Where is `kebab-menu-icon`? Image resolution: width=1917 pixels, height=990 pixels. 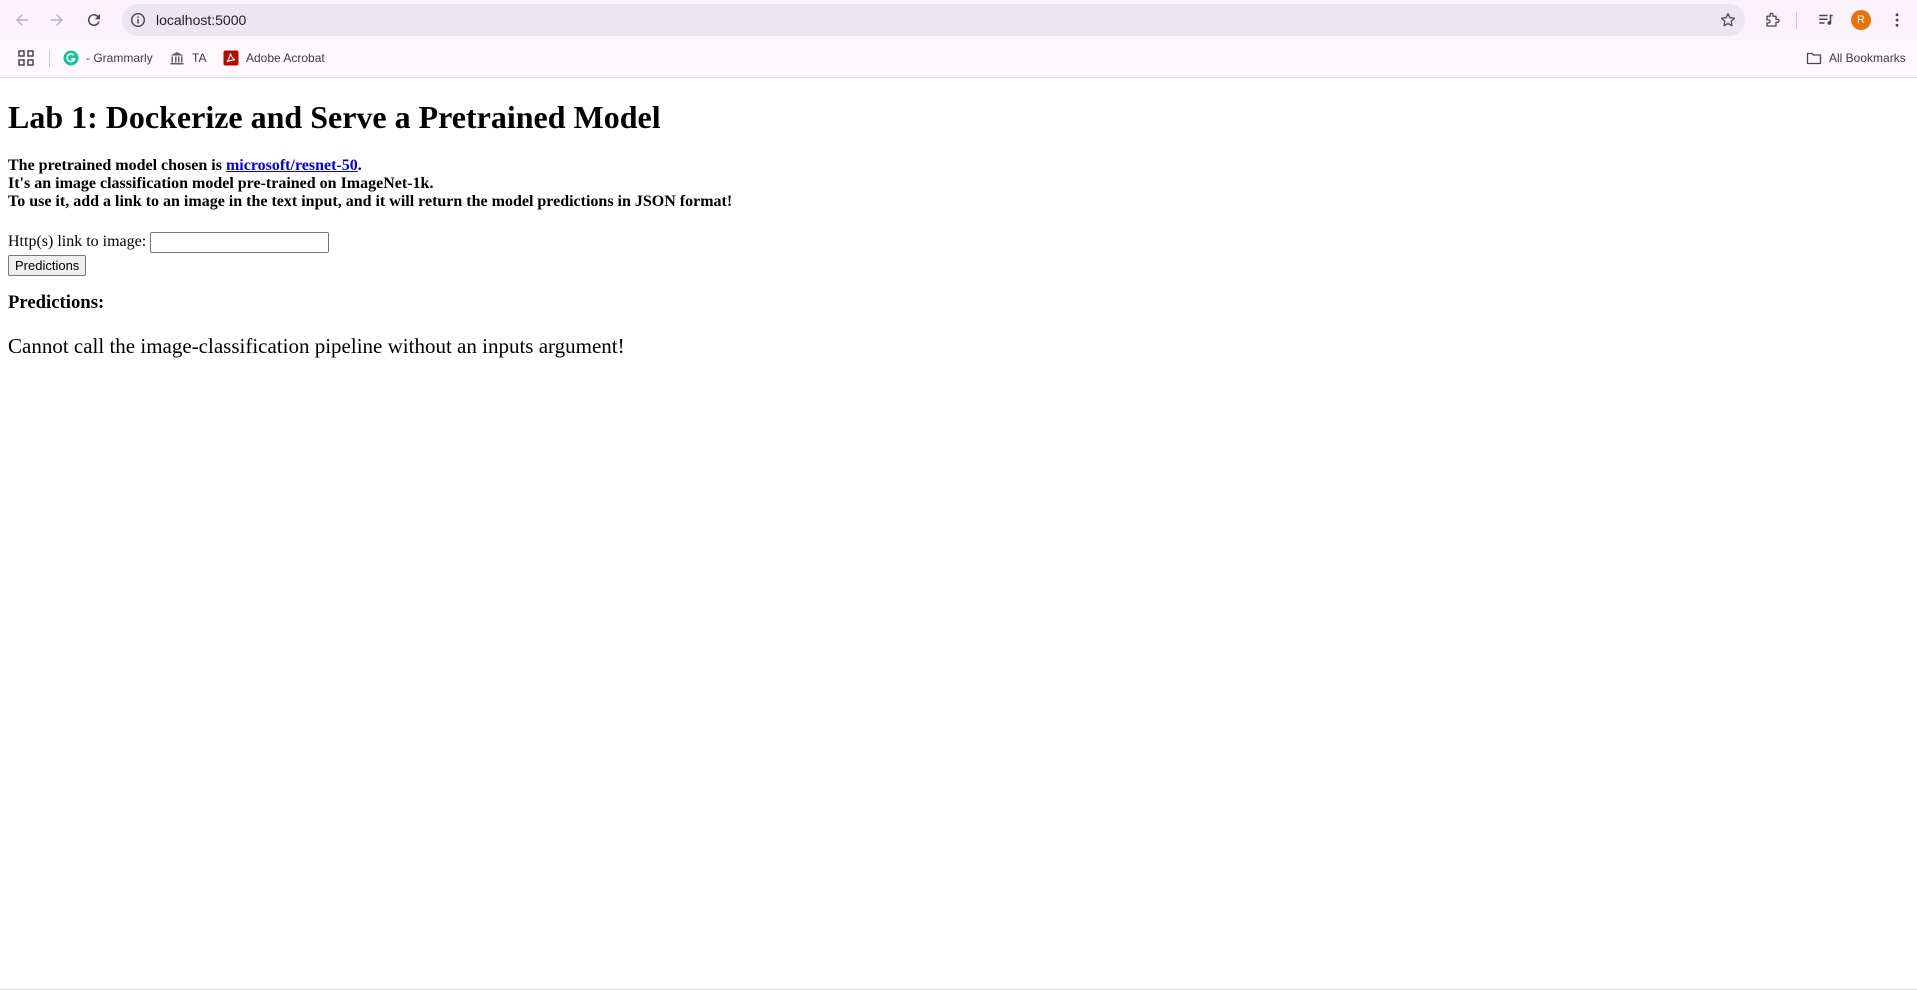 kebab-menu-icon is located at coordinates (1897, 20).